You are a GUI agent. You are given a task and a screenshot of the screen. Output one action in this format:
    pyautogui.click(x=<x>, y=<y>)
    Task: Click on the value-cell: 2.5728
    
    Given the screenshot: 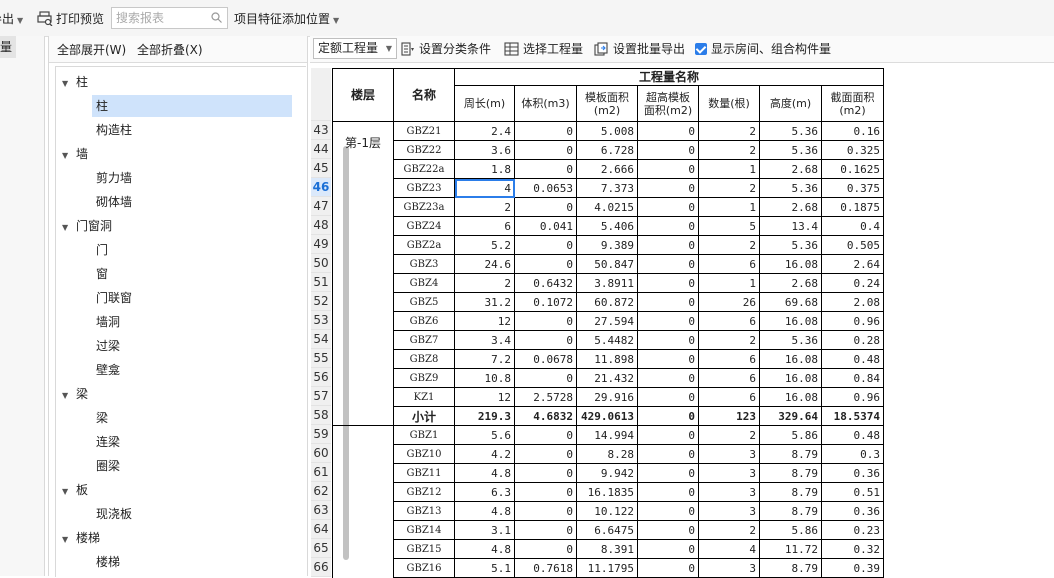 What is the action you would take?
    pyautogui.click(x=545, y=397)
    